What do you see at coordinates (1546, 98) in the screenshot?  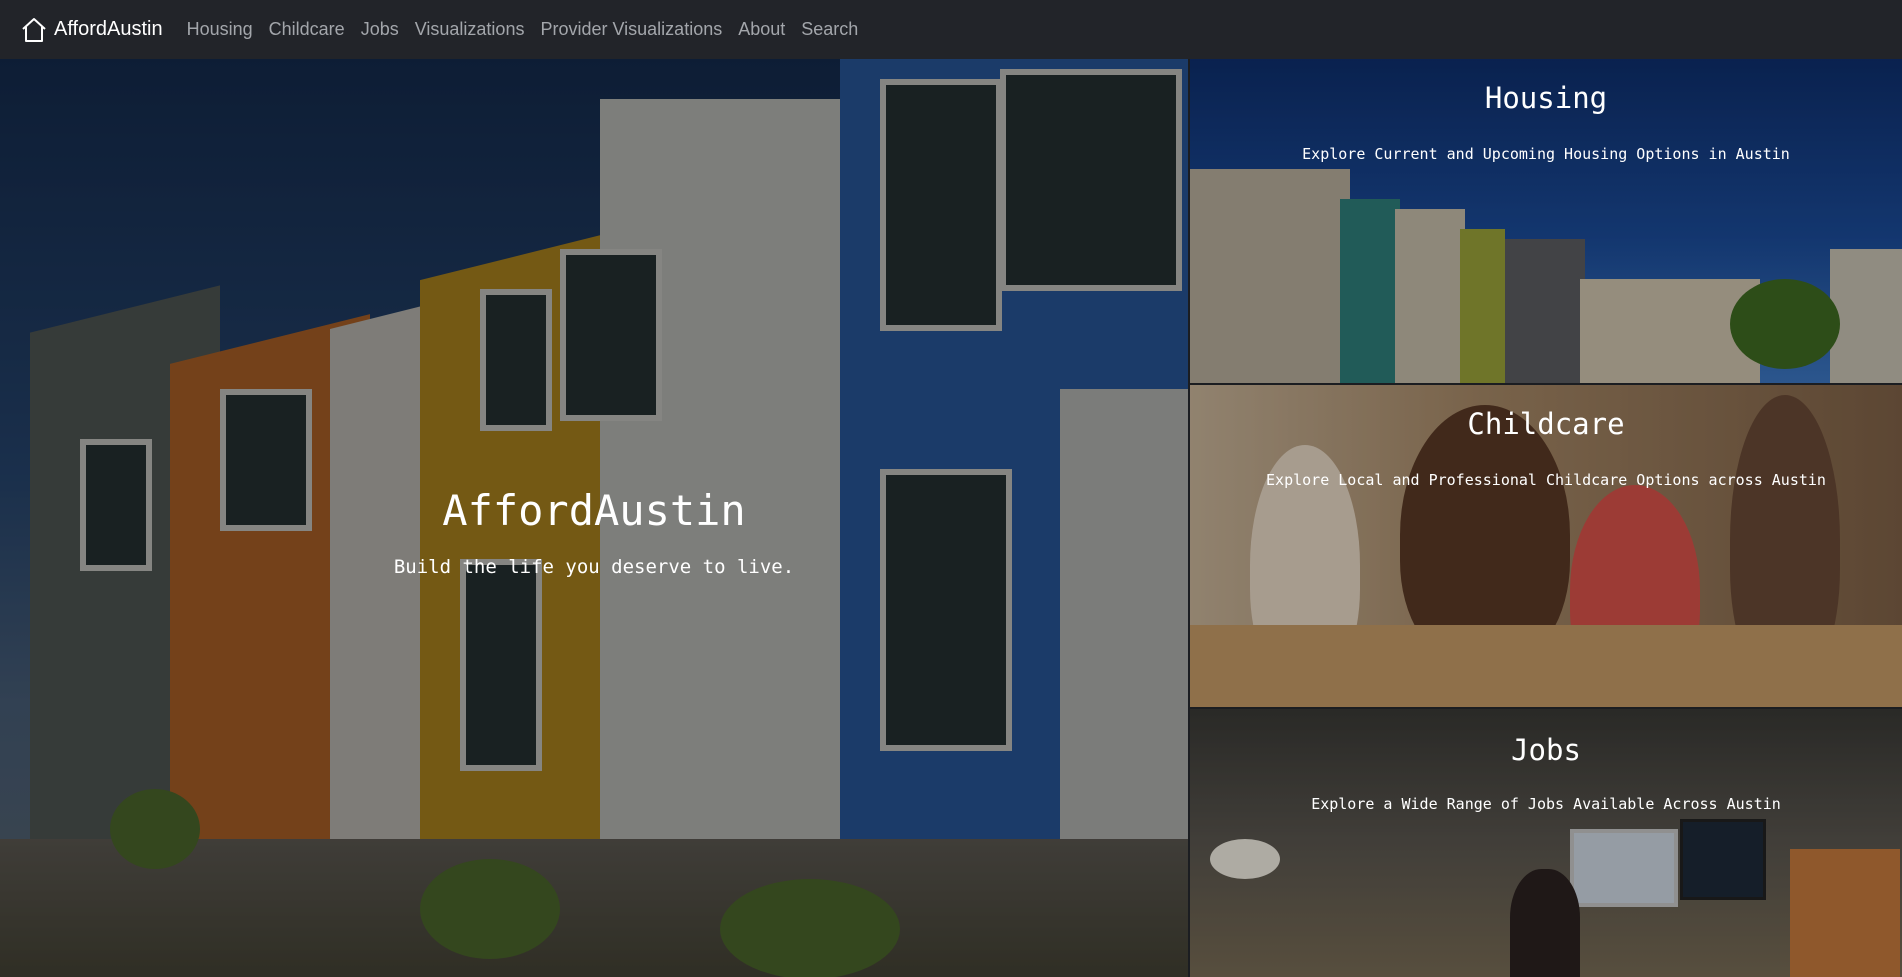 I see `housing-card-title: Housing` at bounding box center [1546, 98].